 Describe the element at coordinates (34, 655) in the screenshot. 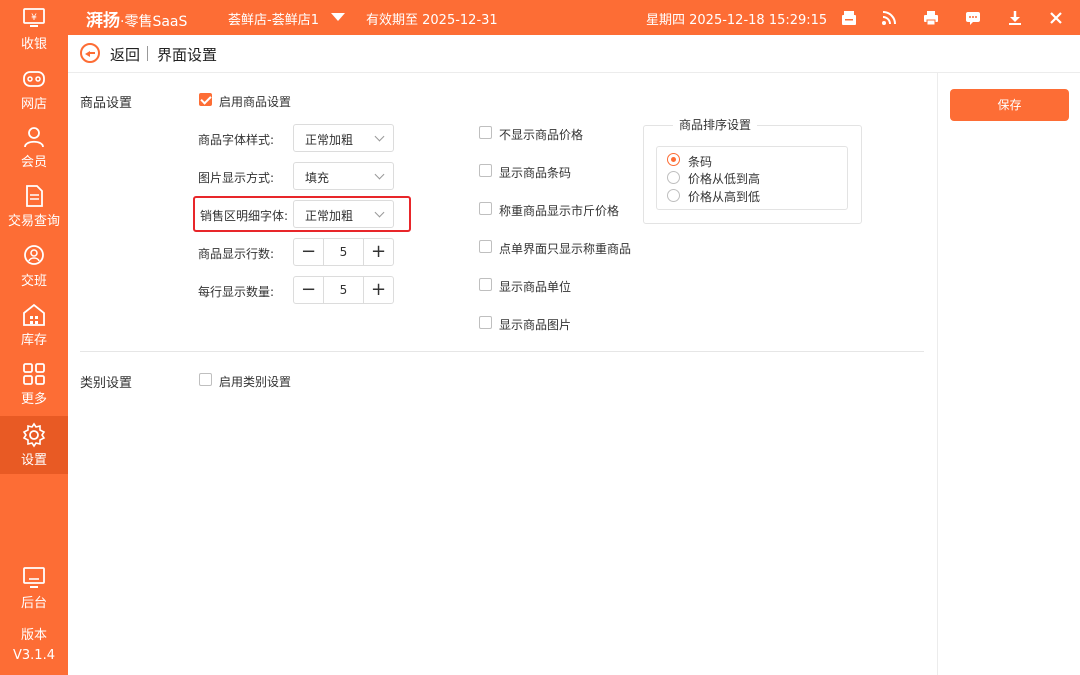

I see `version-number: V3.1.4` at that location.